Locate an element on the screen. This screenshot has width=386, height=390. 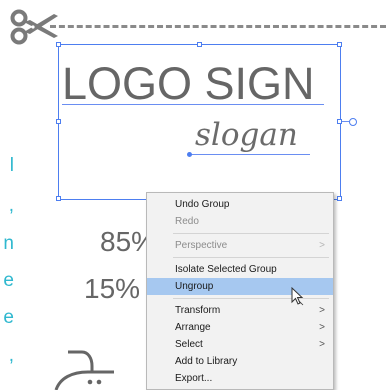
menu-item-ungroup: Ungroup is located at coordinates (240, 286).